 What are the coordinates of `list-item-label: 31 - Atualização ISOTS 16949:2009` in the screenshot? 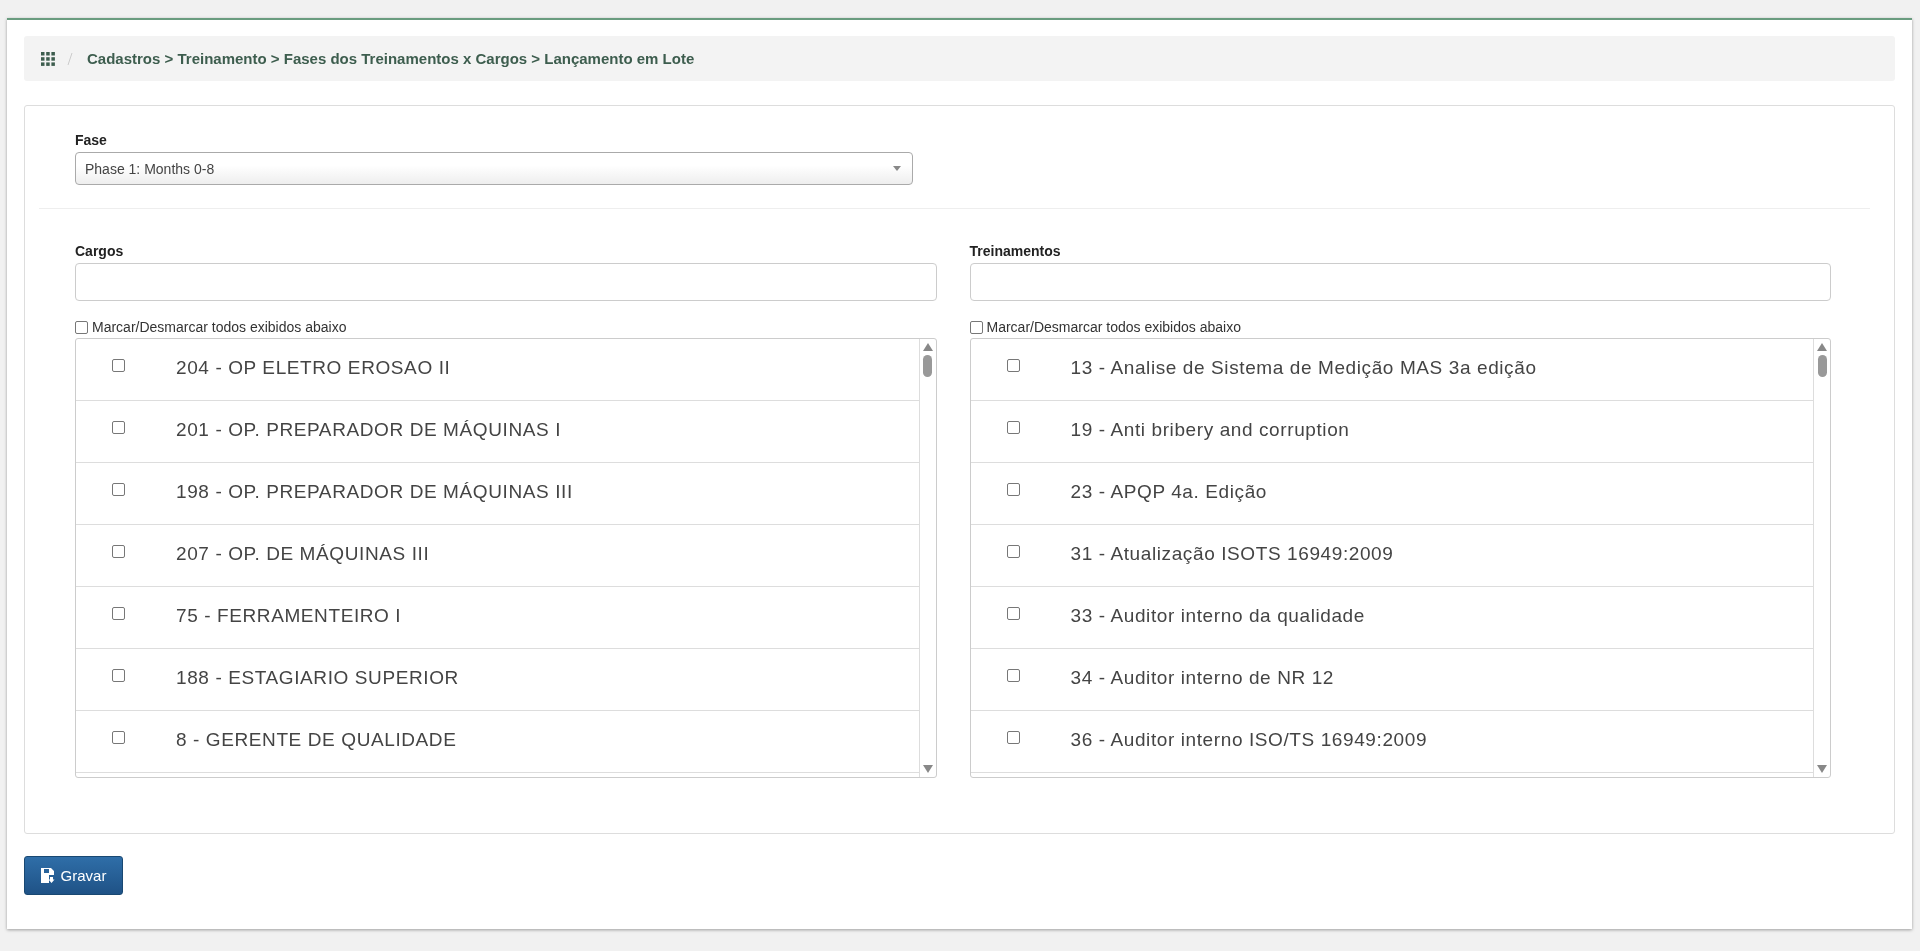 It's located at (1232, 554).